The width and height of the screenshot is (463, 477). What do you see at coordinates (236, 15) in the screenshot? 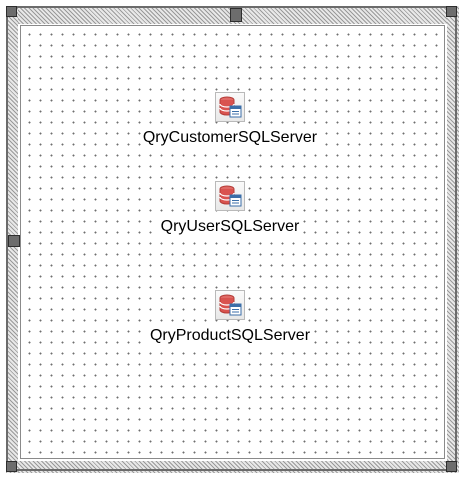
I see `resize-handle-top-center` at bounding box center [236, 15].